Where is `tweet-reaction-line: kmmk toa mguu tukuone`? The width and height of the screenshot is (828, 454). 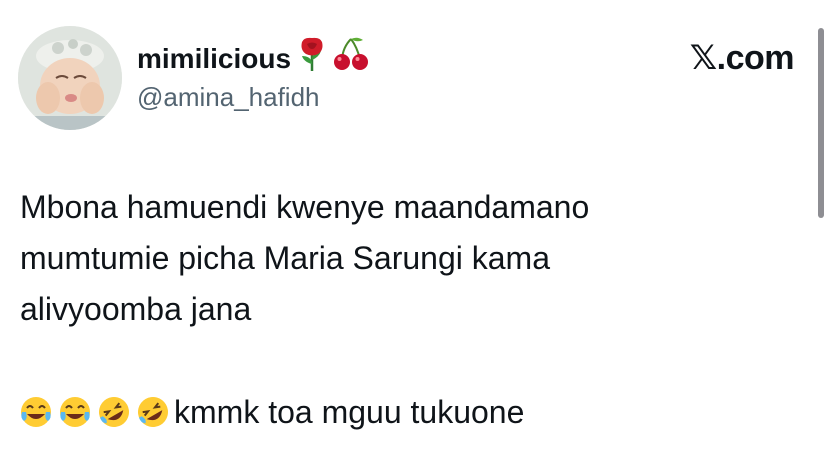
tweet-reaction-line: kmmk toa mguu tukuone is located at coordinates (271, 412).